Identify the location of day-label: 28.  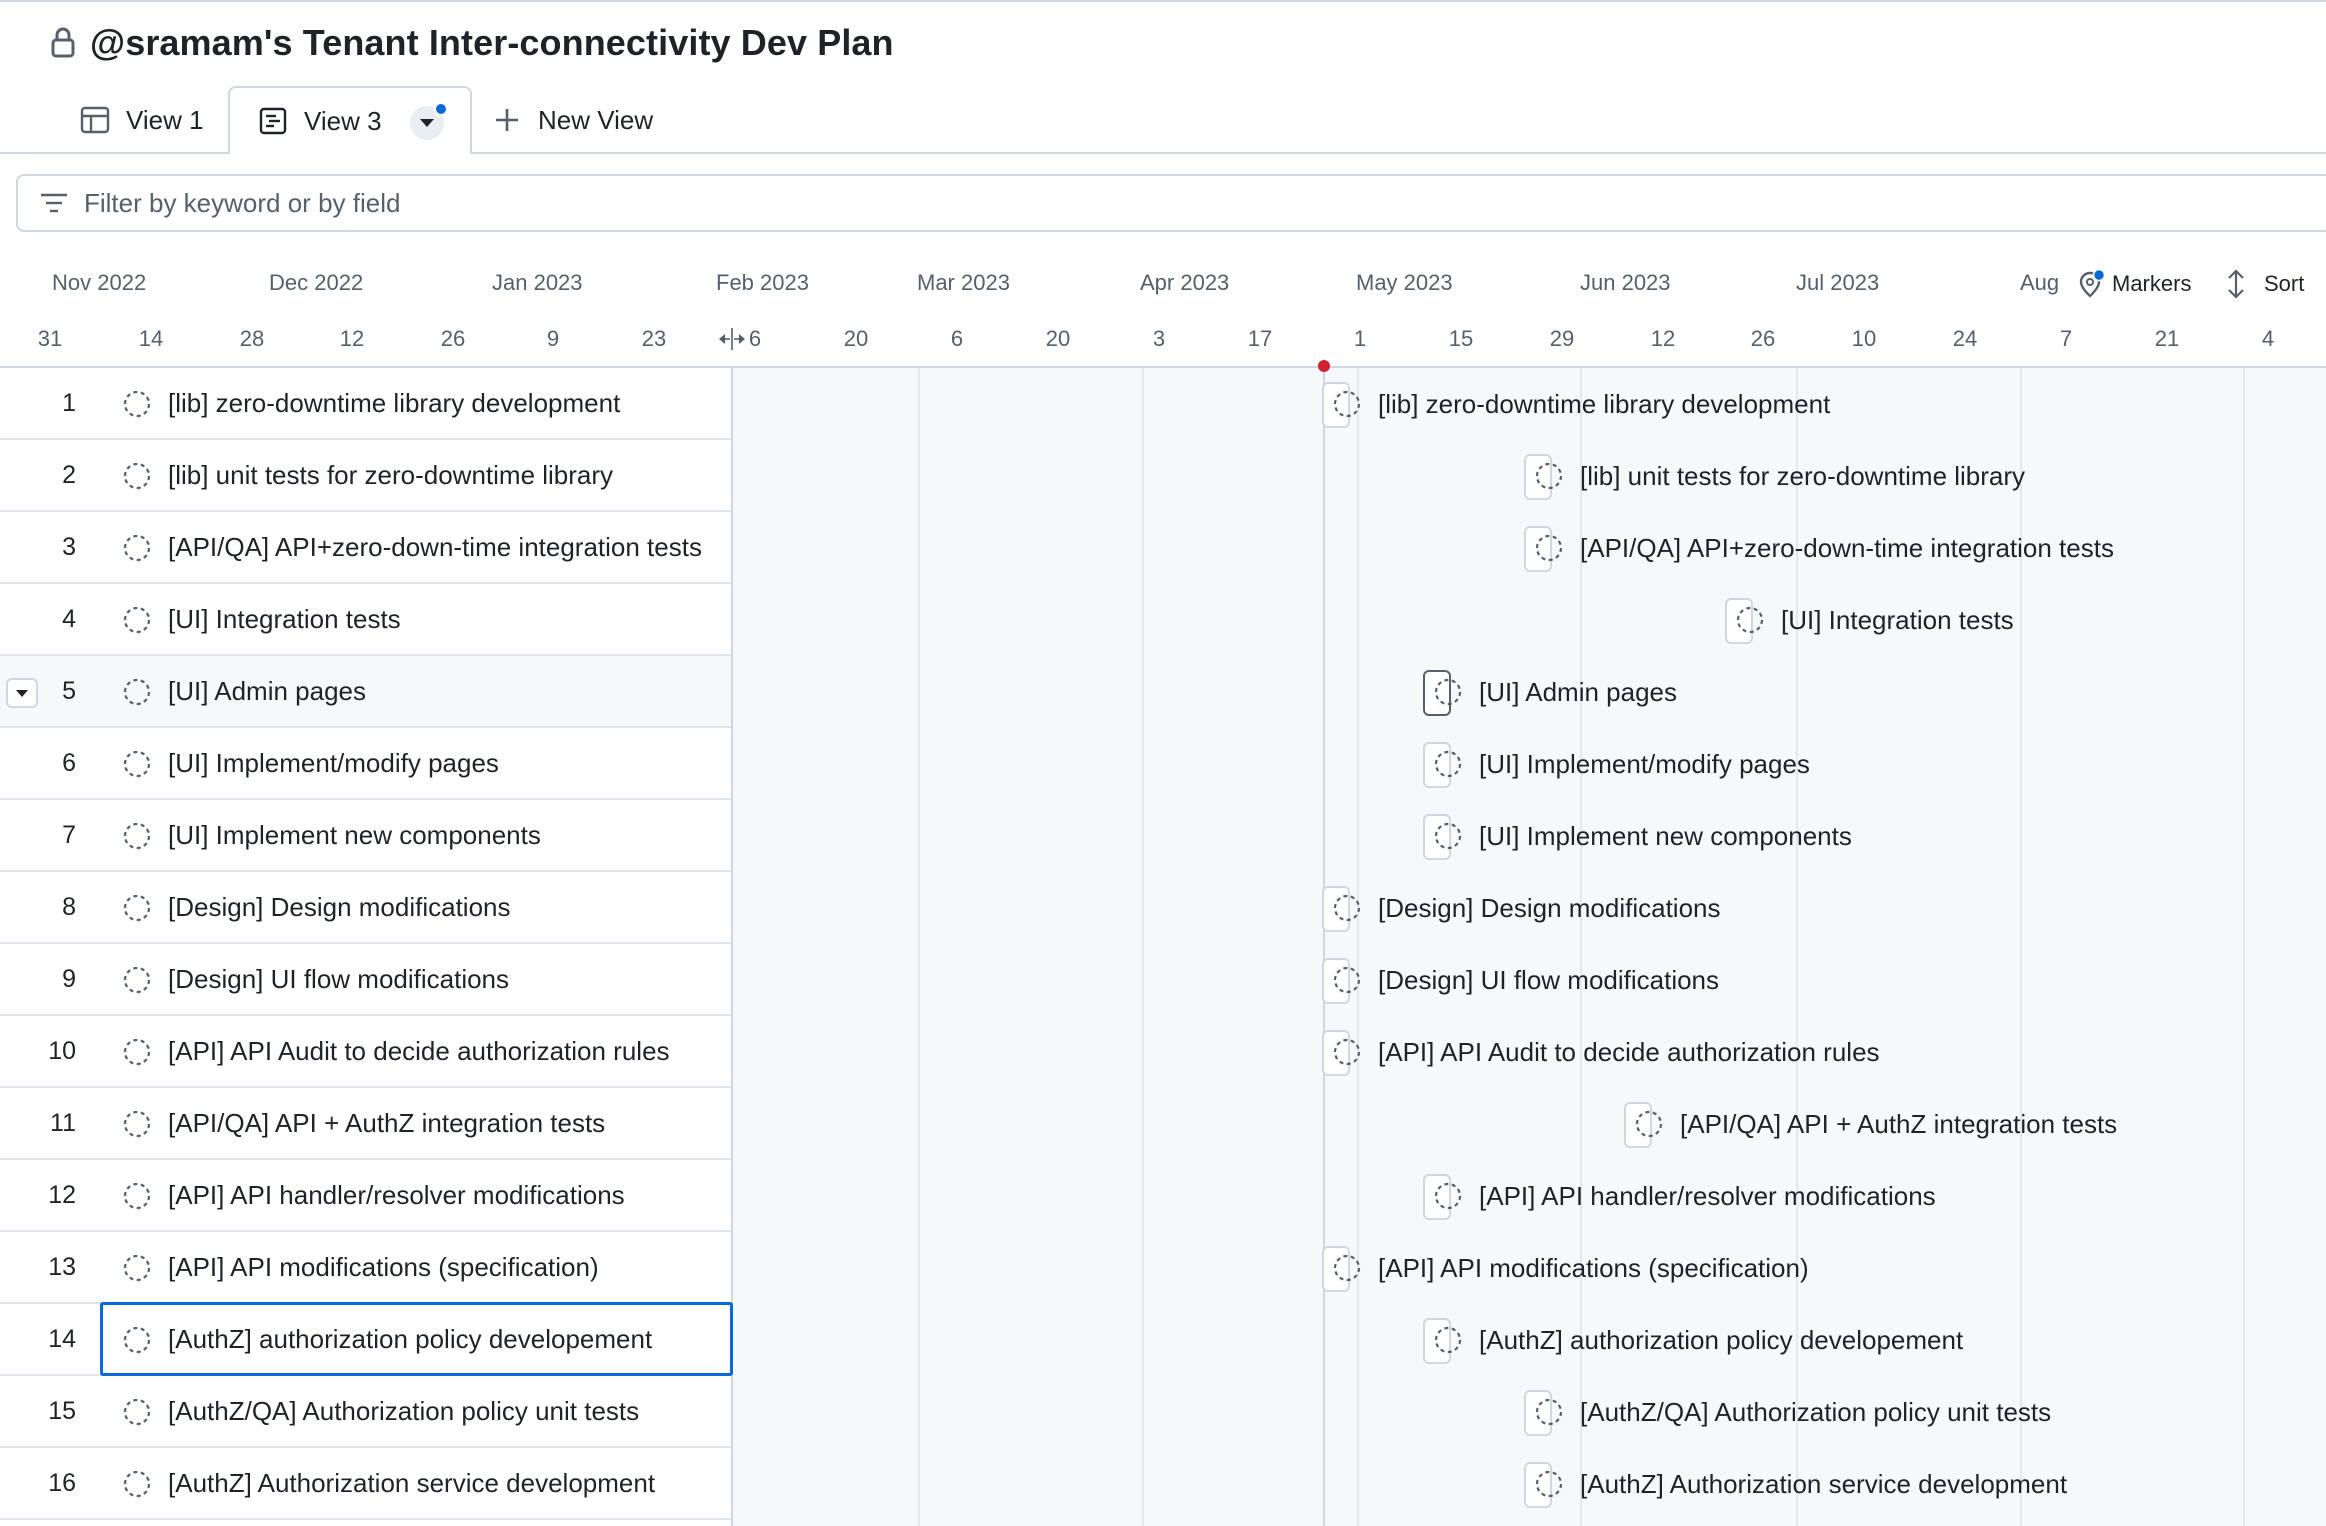
(252, 338).